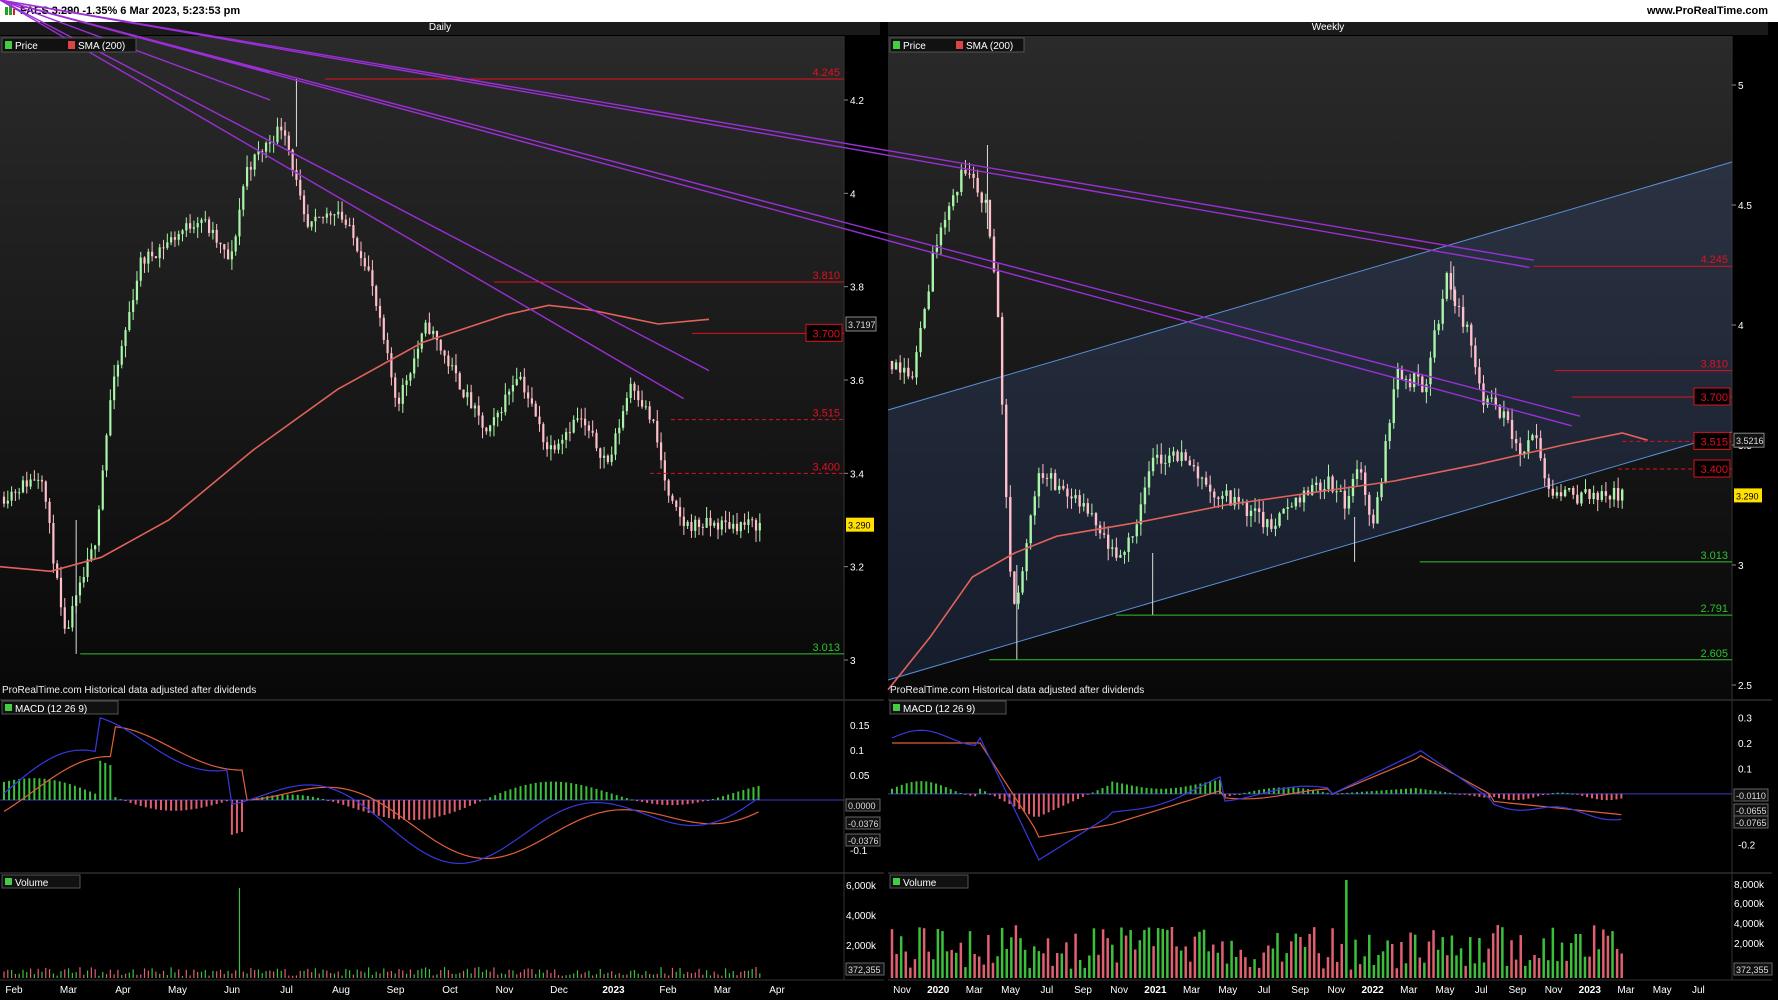 The height and width of the screenshot is (1000, 1778). Describe the element at coordinates (1745, 769) in the screenshot. I see `macd-tick-label: 0.1` at that location.